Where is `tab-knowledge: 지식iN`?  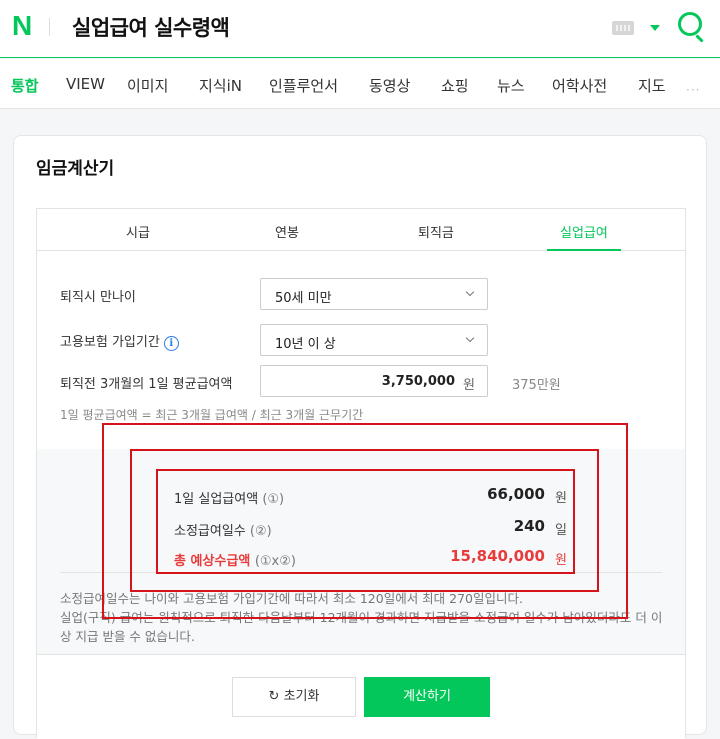 tab-knowledge: 지식iN is located at coordinates (220, 85).